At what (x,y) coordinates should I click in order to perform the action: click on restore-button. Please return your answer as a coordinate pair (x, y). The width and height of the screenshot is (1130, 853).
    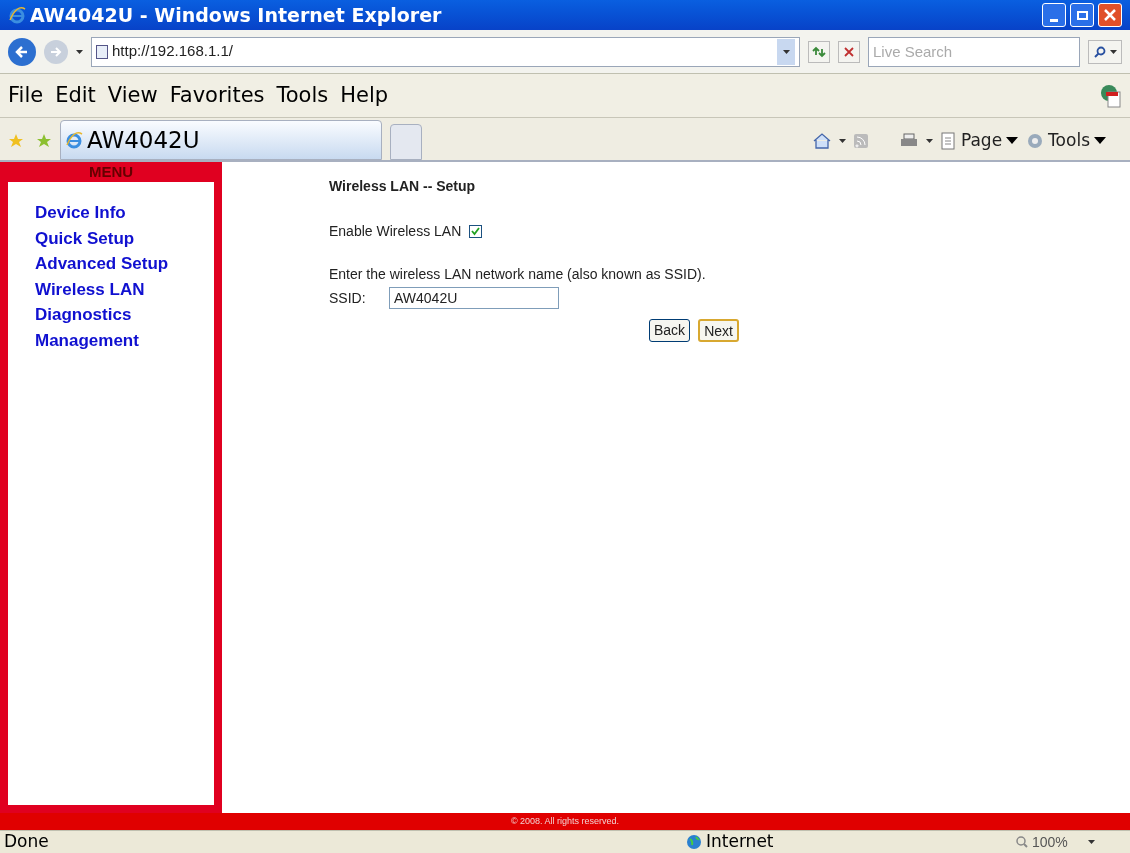
    Looking at the image, I should click on (1082, 15).